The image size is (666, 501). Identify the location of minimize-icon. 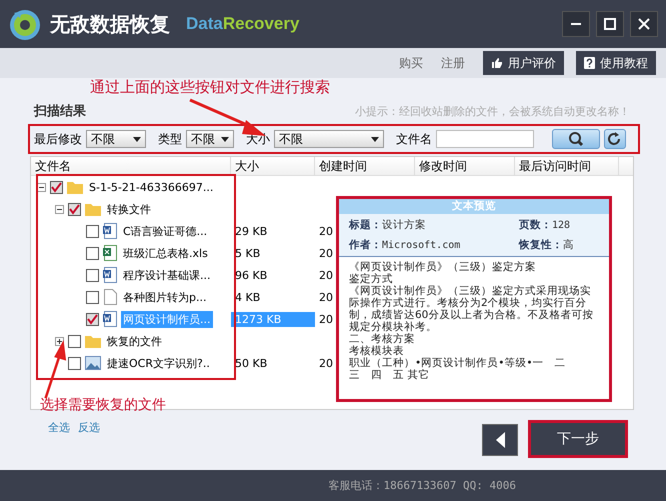
(576, 24).